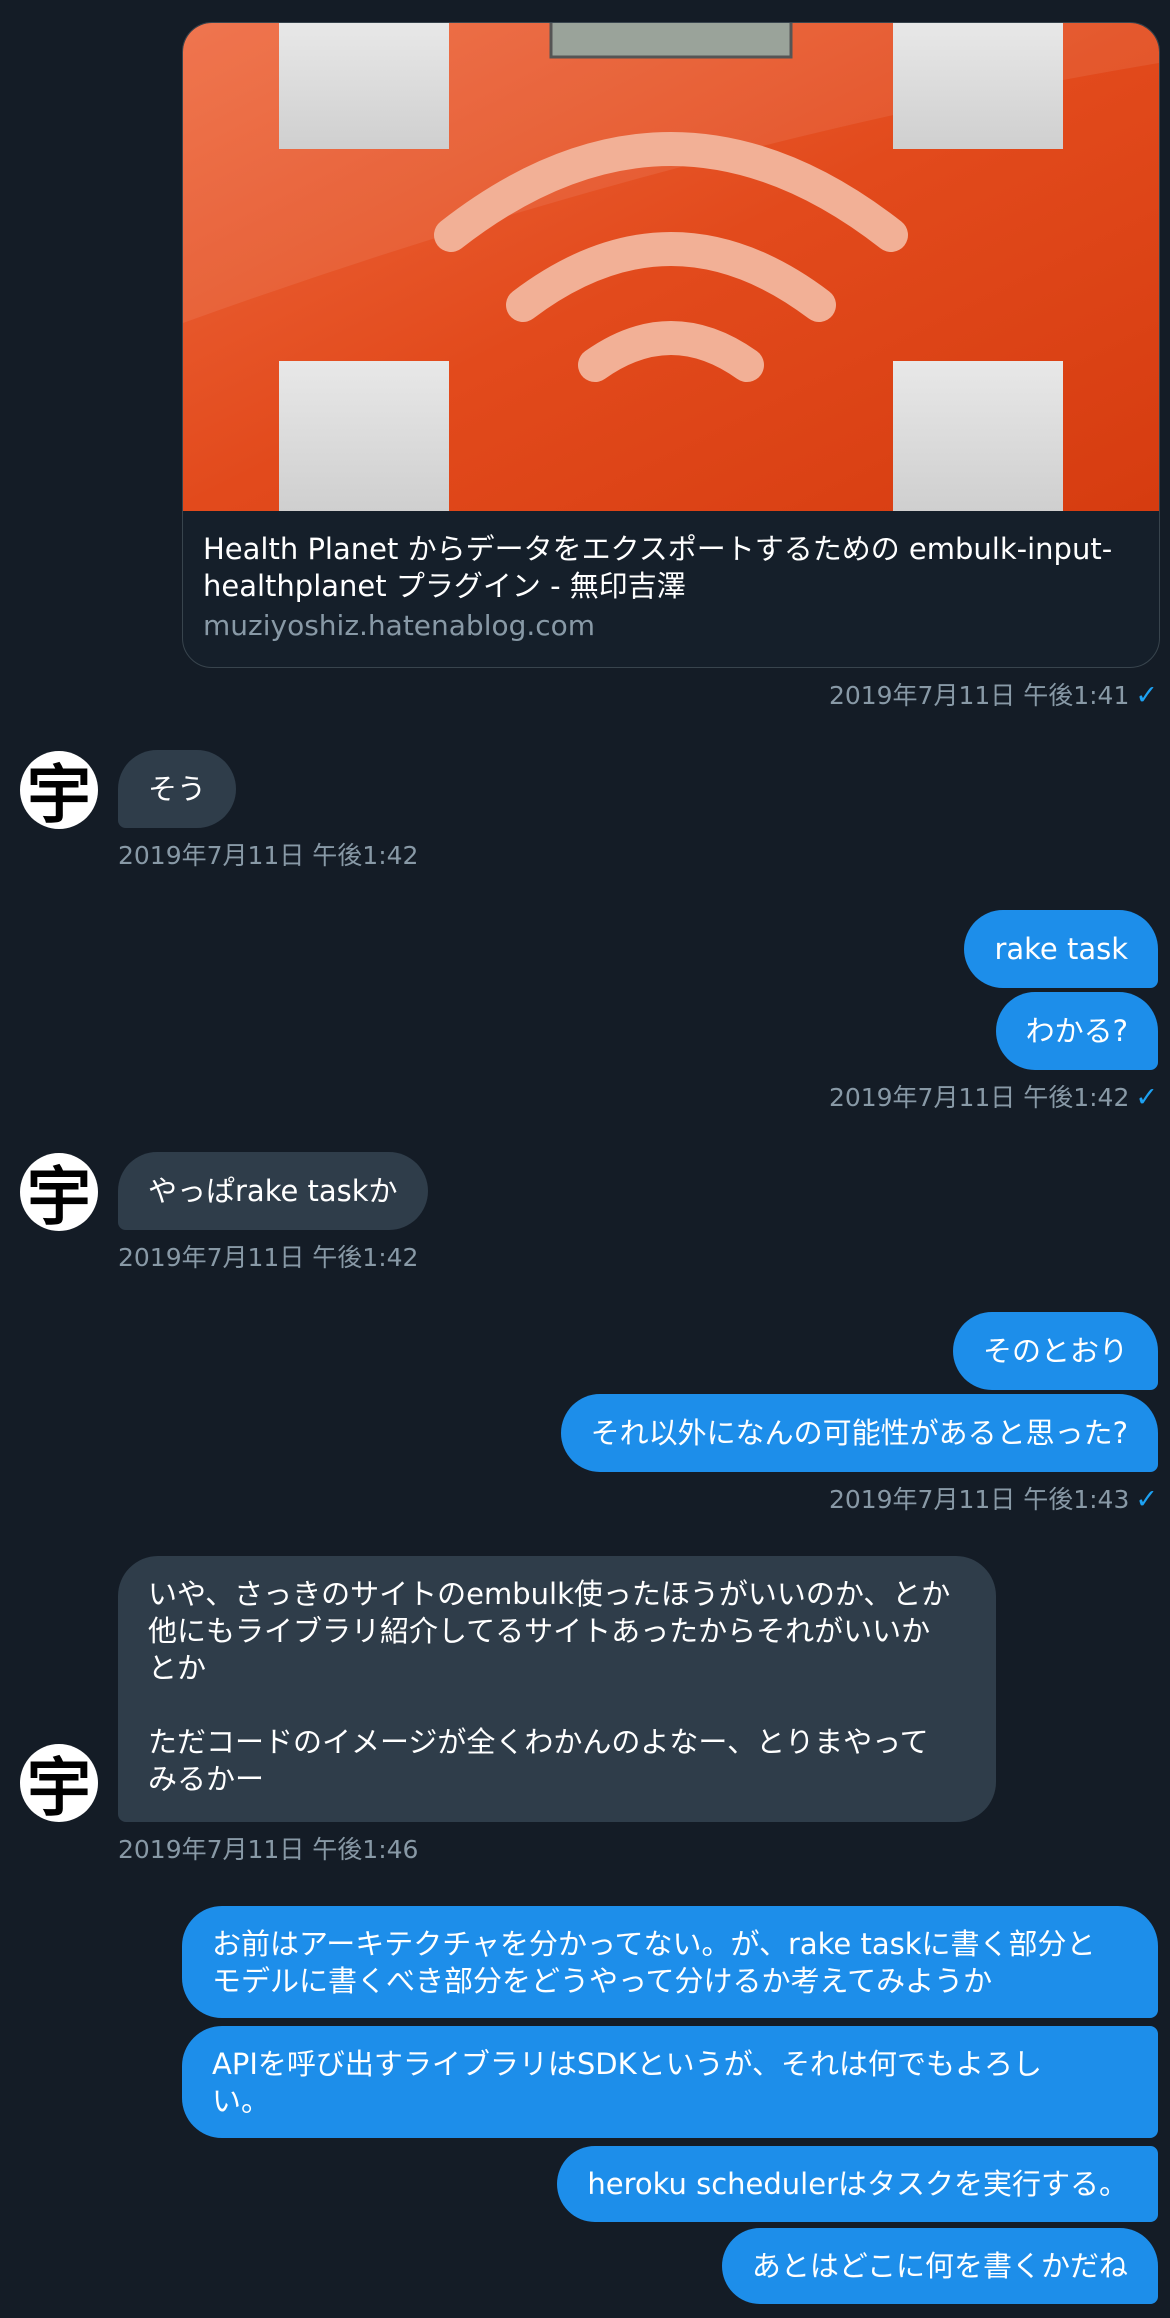 The image size is (1170, 2318). I want to click on message-timestamp: 2019年7月11日 午後1:43 ✓, so click(993, 1499).